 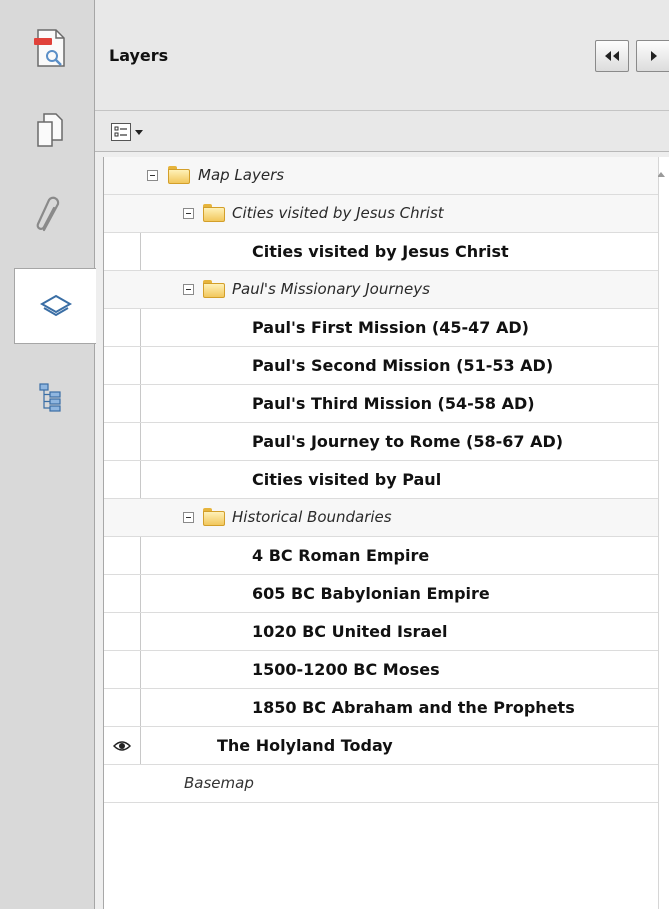 I want to click on attachments-icon, so click(x=48, y=214).